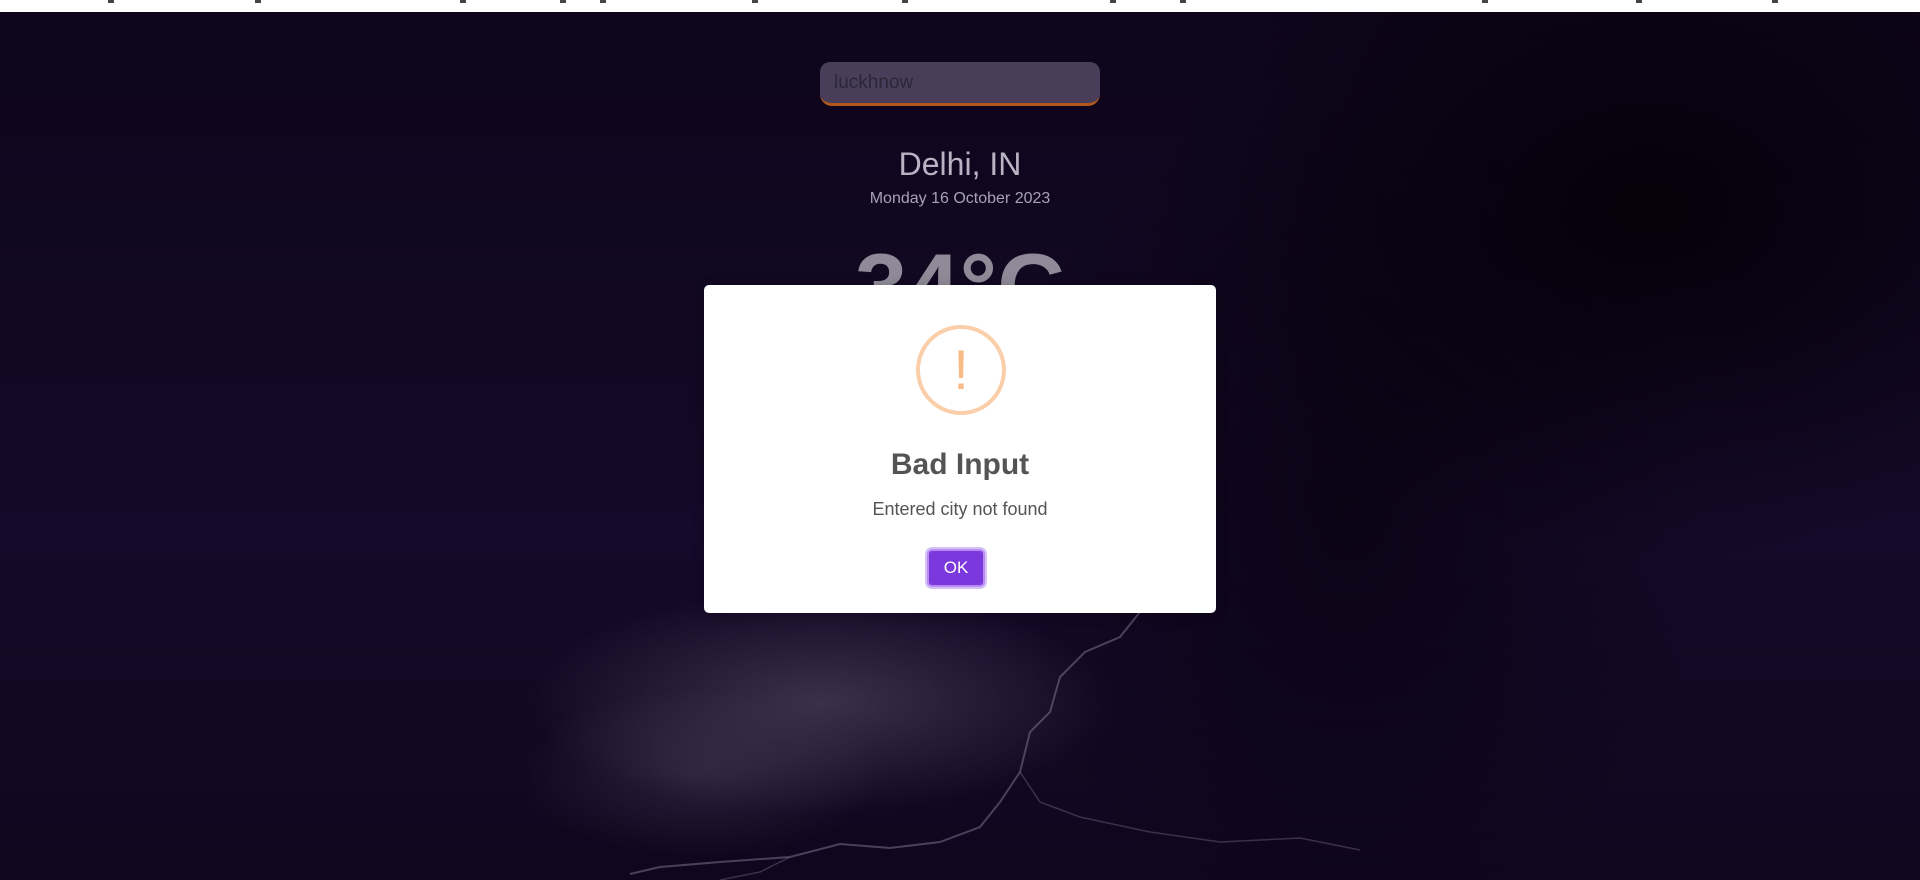  I want to click on dialog-title: Bad Input, so click(960, 464).